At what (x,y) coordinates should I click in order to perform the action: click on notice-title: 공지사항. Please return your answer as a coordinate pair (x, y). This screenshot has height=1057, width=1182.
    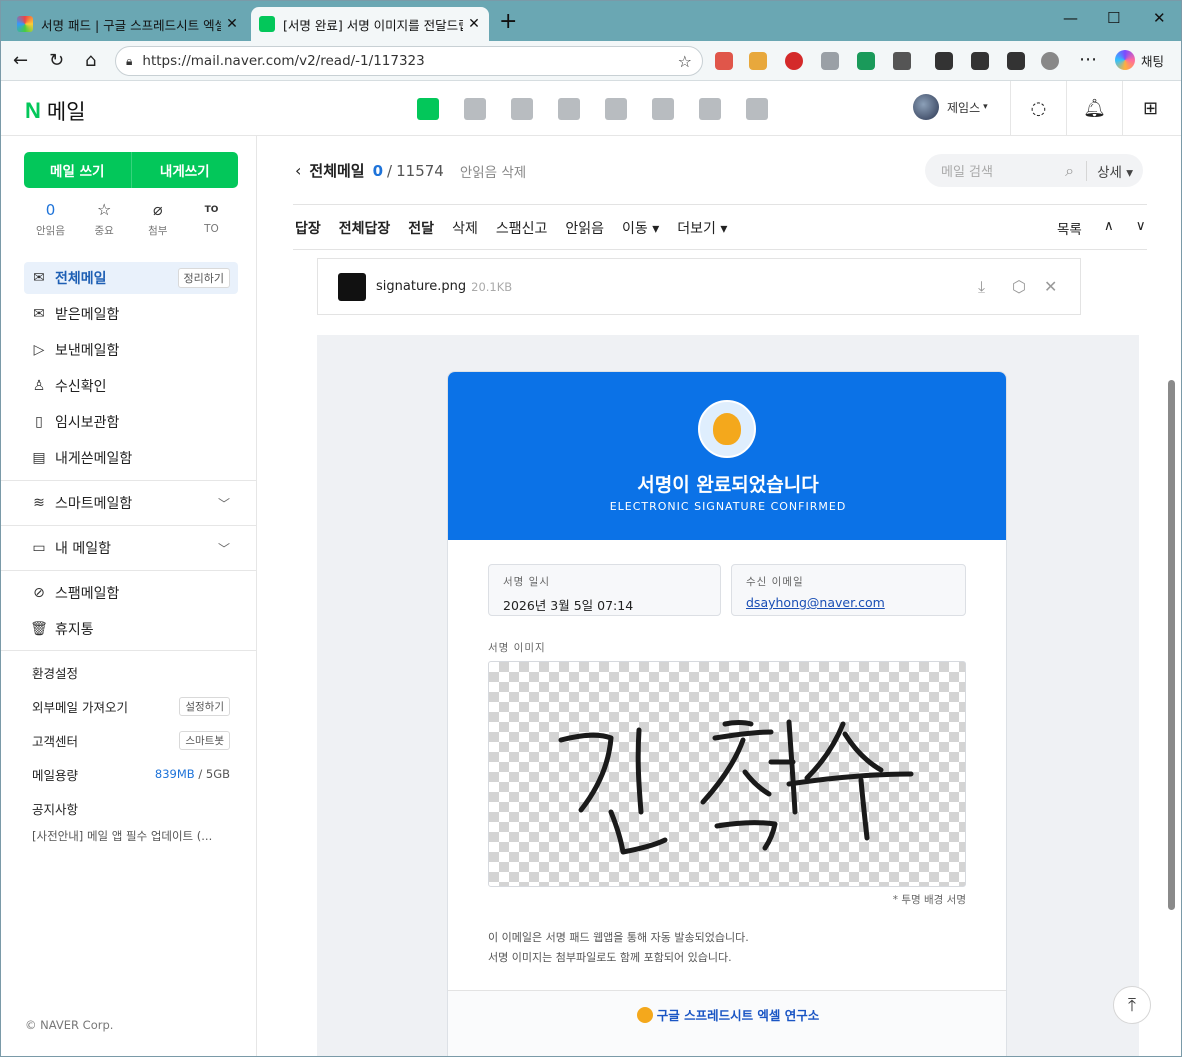
    Looking at the image, I should click on (131, 808).